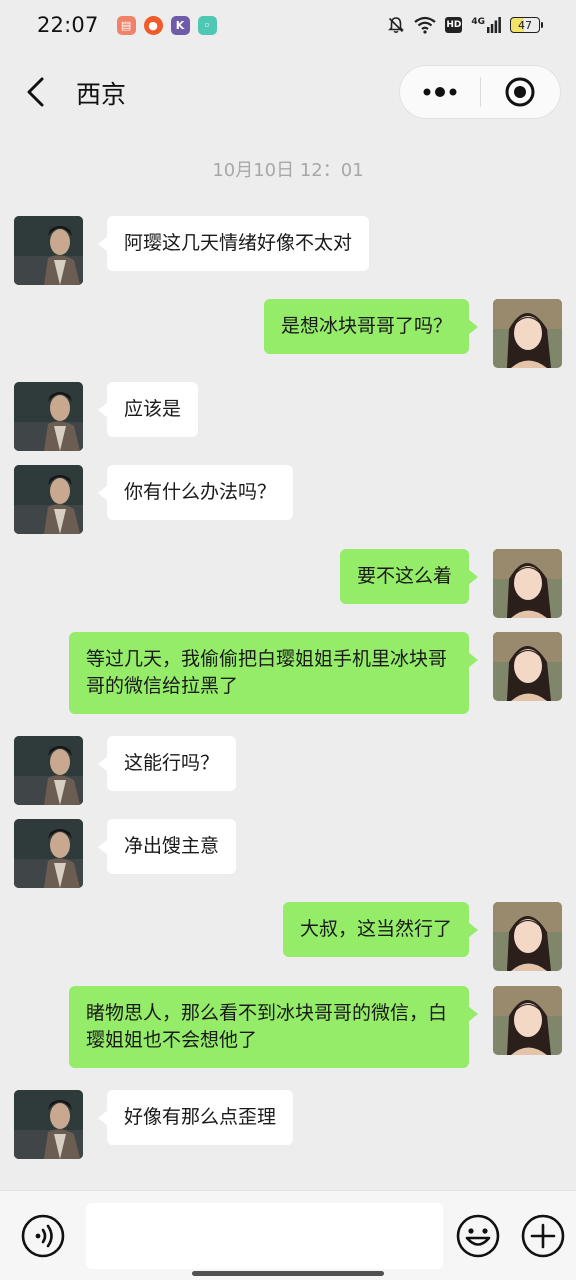  What do you see at coordinates (396, 25) in the screenshot?
I see `mute-bell-icon` at bounding box center [396, 25].